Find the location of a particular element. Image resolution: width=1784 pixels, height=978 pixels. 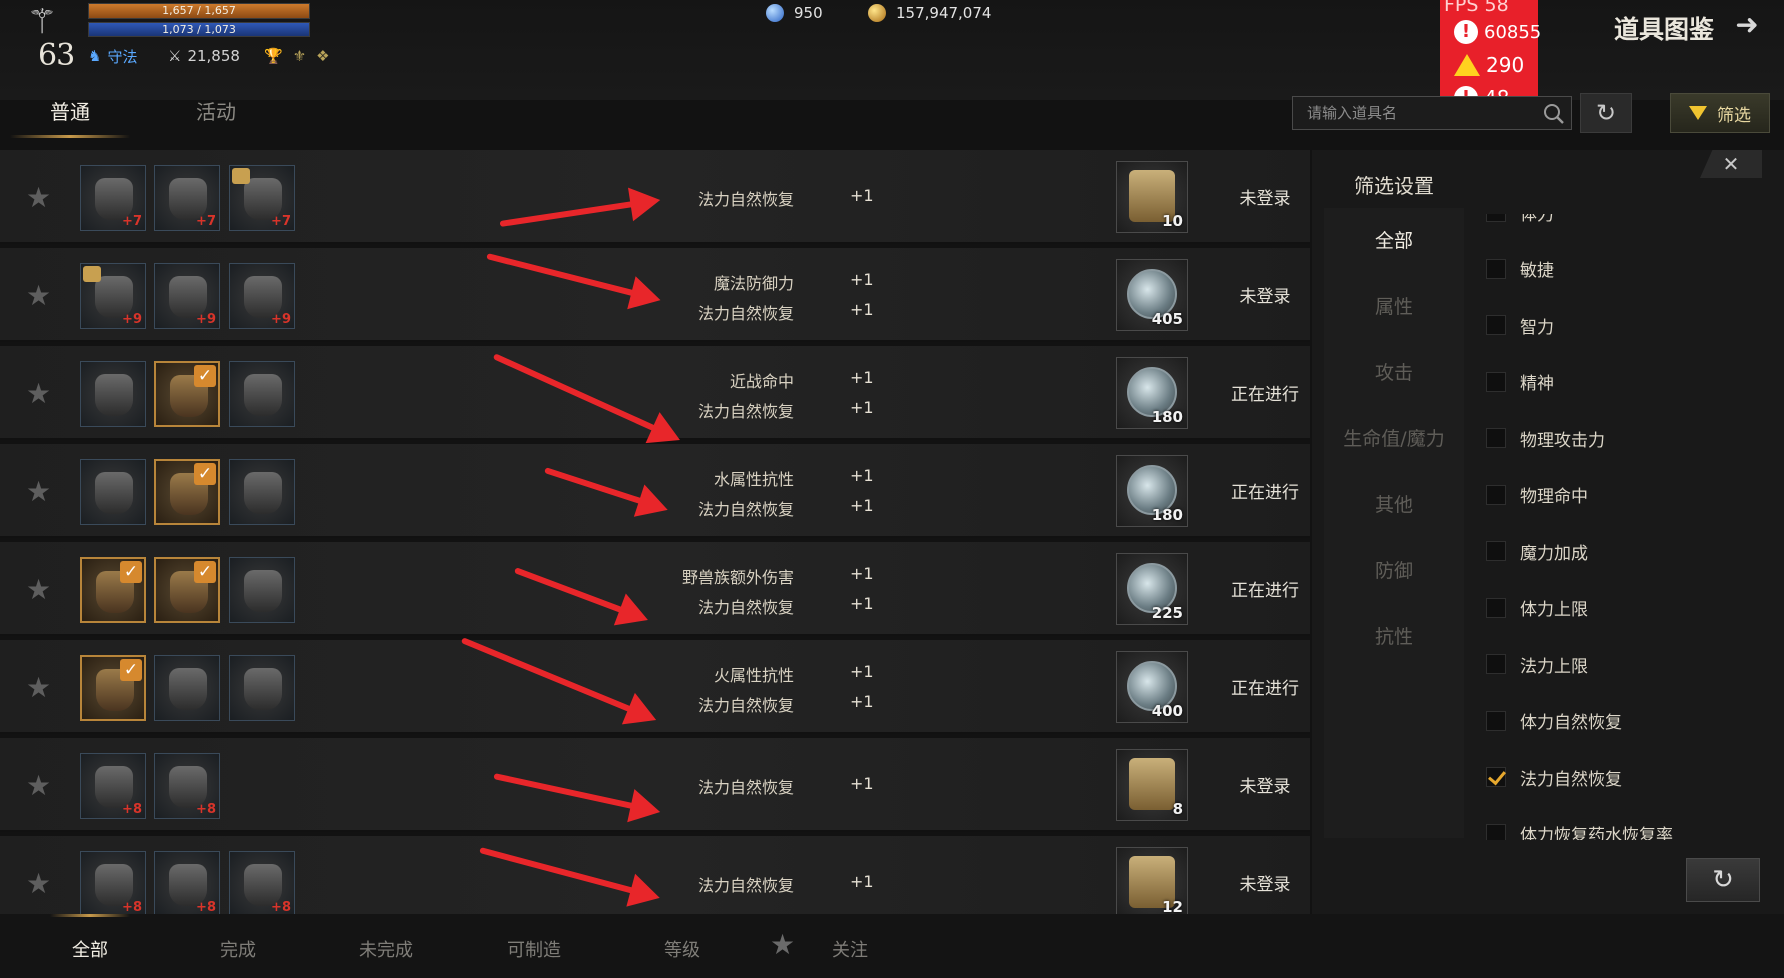

filter-option: 体力上限 is located at coordinates (1537, 608).